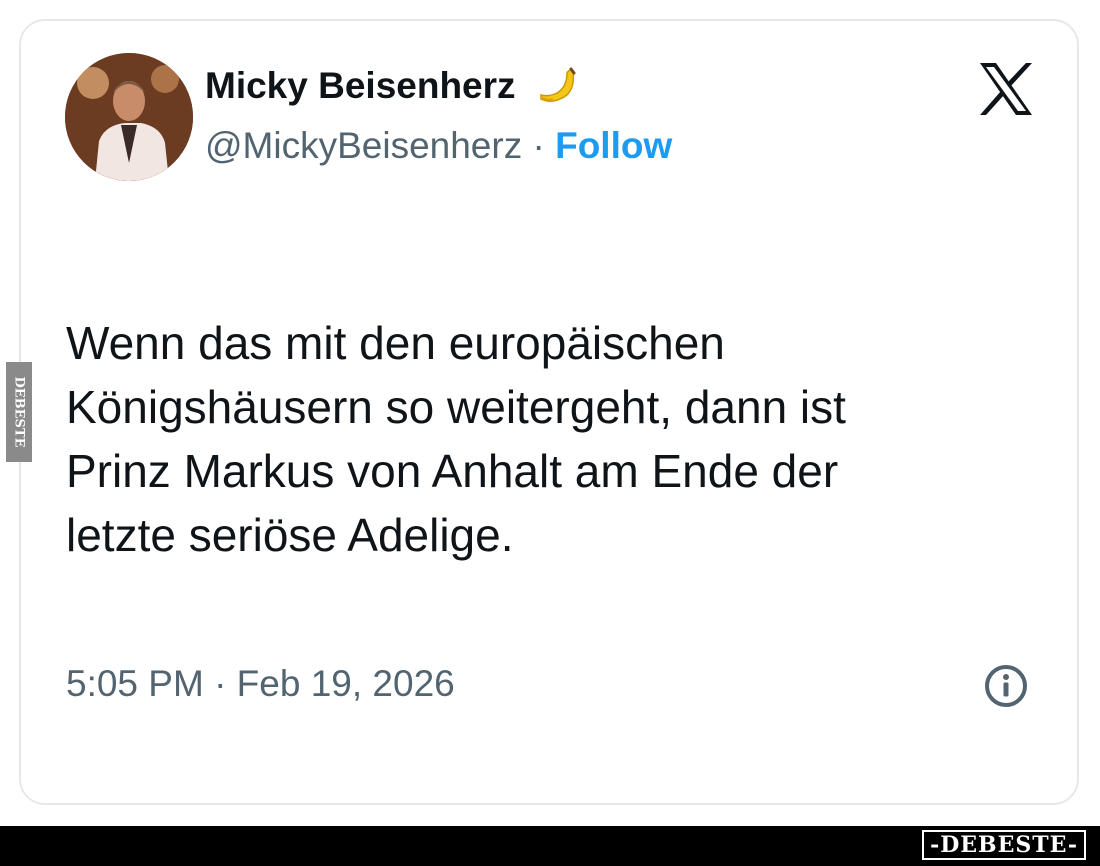 The width and height of the screenshot is (1100, 866). Describe the element at coordinates (456, 407) in the screenshot. I see `tweet-text-line: Königshäusern so weitergeht, dann ist` at that location.